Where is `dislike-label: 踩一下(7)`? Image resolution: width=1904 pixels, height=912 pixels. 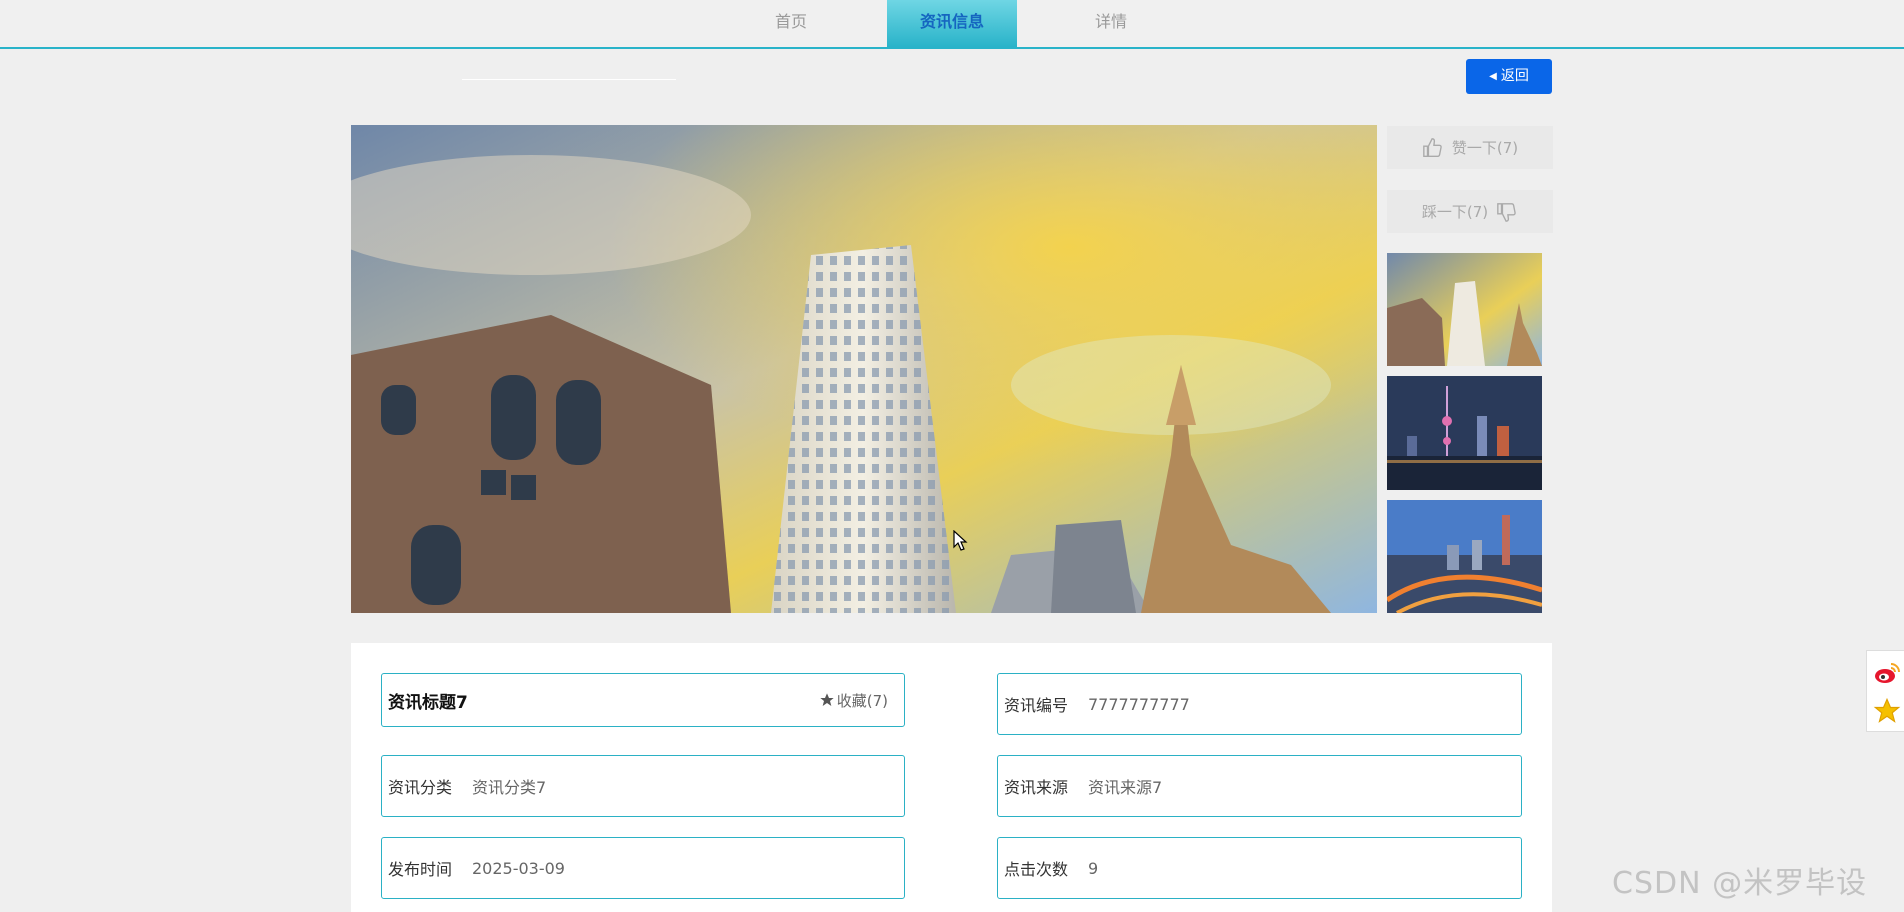 dislike-label: 踩一下(7) is located at coordinates (1455, 212).